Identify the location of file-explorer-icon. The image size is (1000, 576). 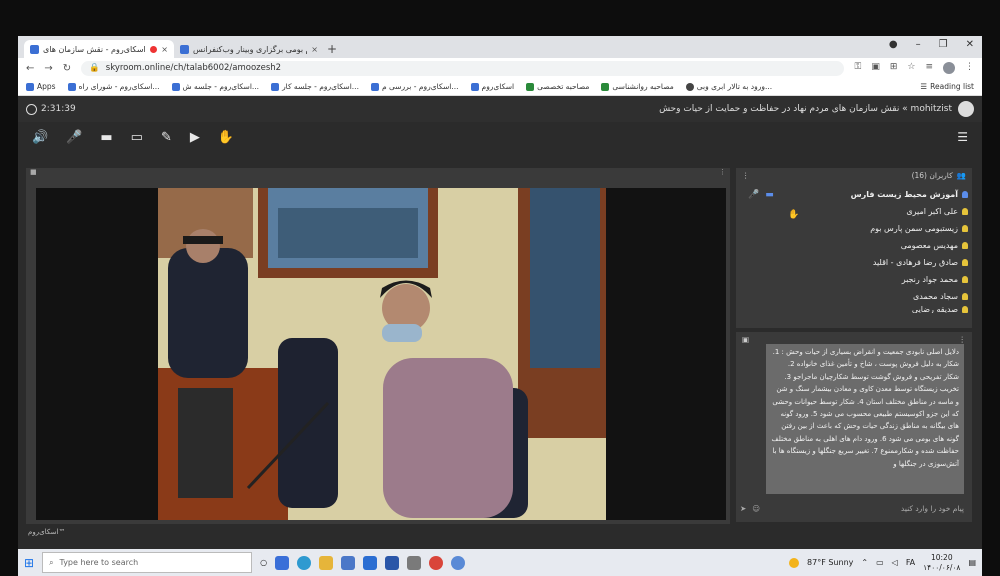
(326, 562).